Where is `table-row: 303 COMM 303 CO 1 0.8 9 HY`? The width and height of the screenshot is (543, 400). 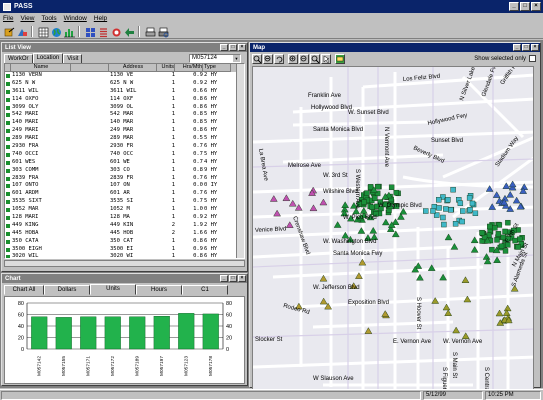
table-row: 303 COMM 303 CO 1 0.8 9 HY is located at coordinates (124, 171).